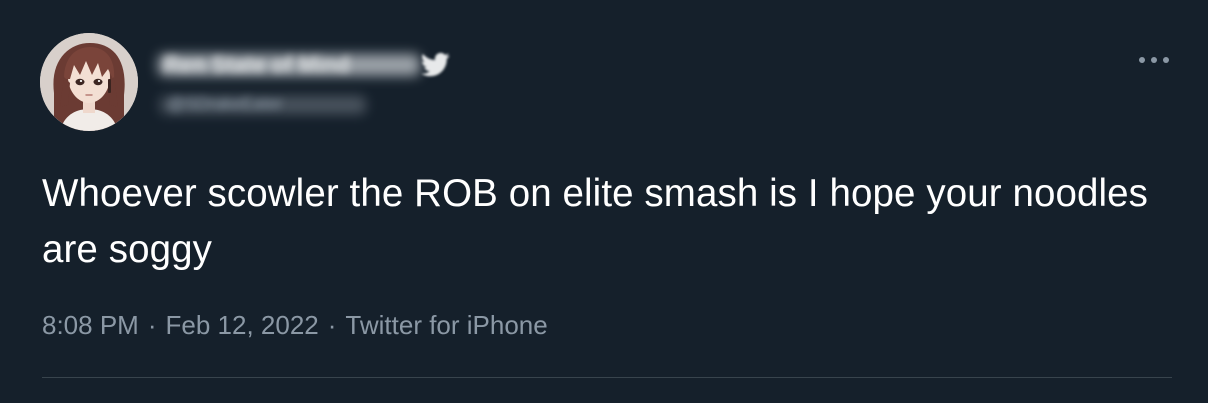 The image size is (1208, 403). I want to click on author-block: Ren State of Mind @SDrakeEater, so click(328, 85).